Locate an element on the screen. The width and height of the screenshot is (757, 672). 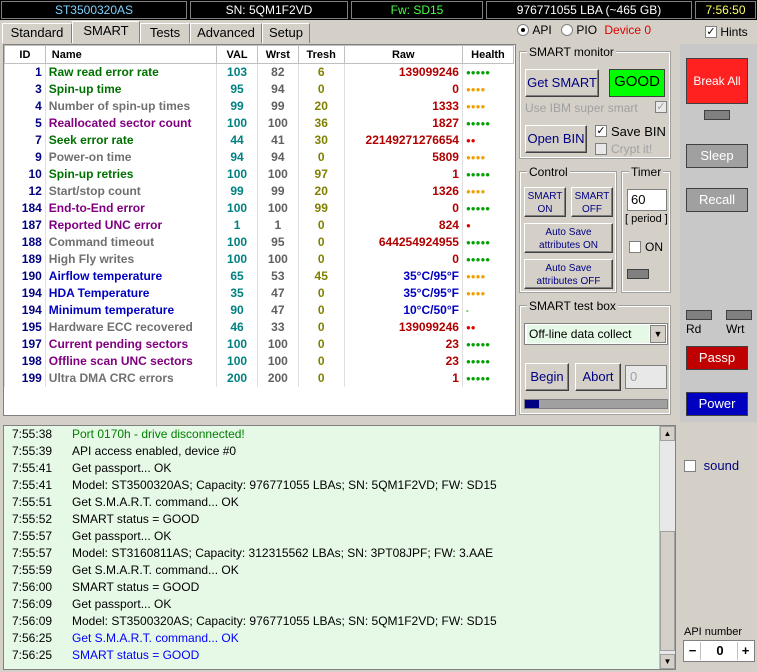
cell-val: 65 is located at coordinates (237, 276).